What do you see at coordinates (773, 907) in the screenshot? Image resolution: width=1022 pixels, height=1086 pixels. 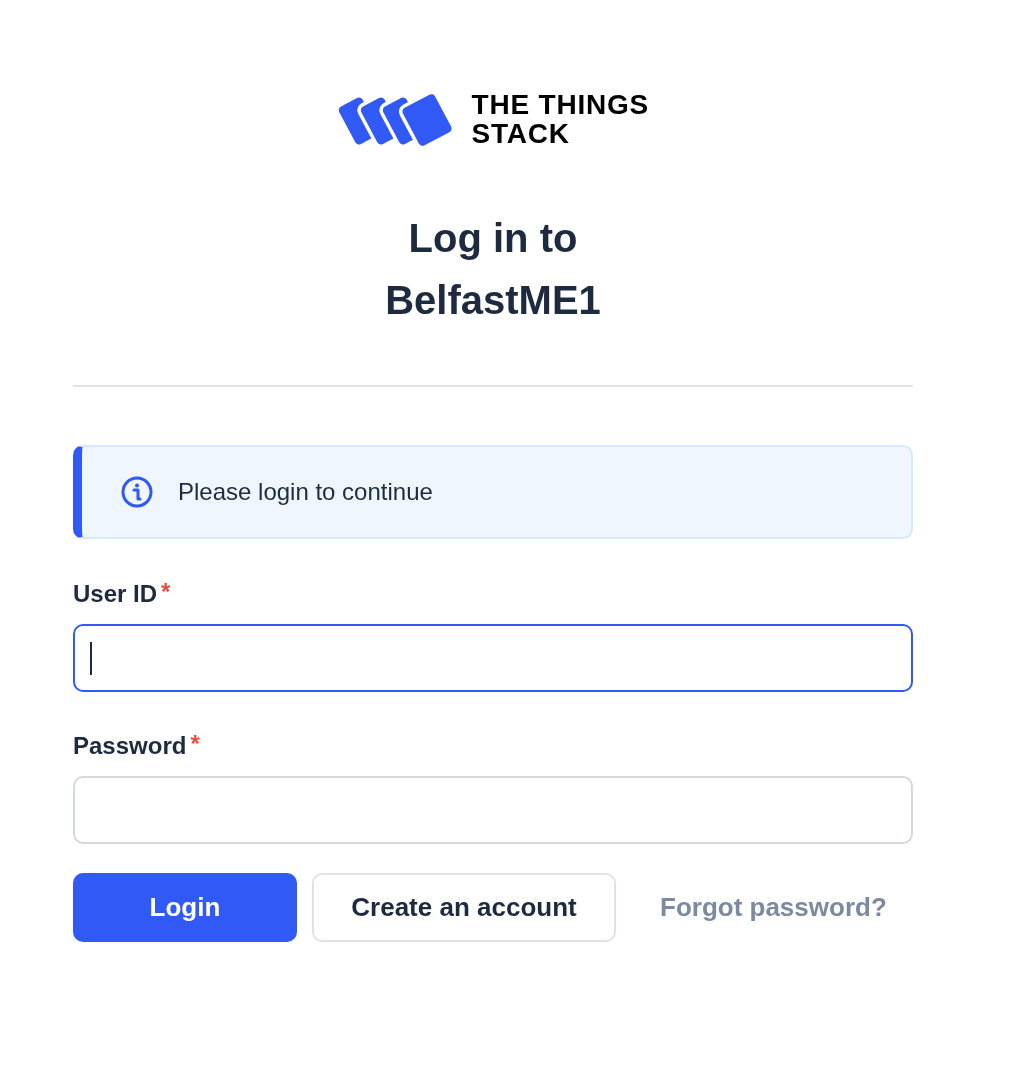 I see `forgot-password-link: Forgot password?` at bounding box center [773, 907].